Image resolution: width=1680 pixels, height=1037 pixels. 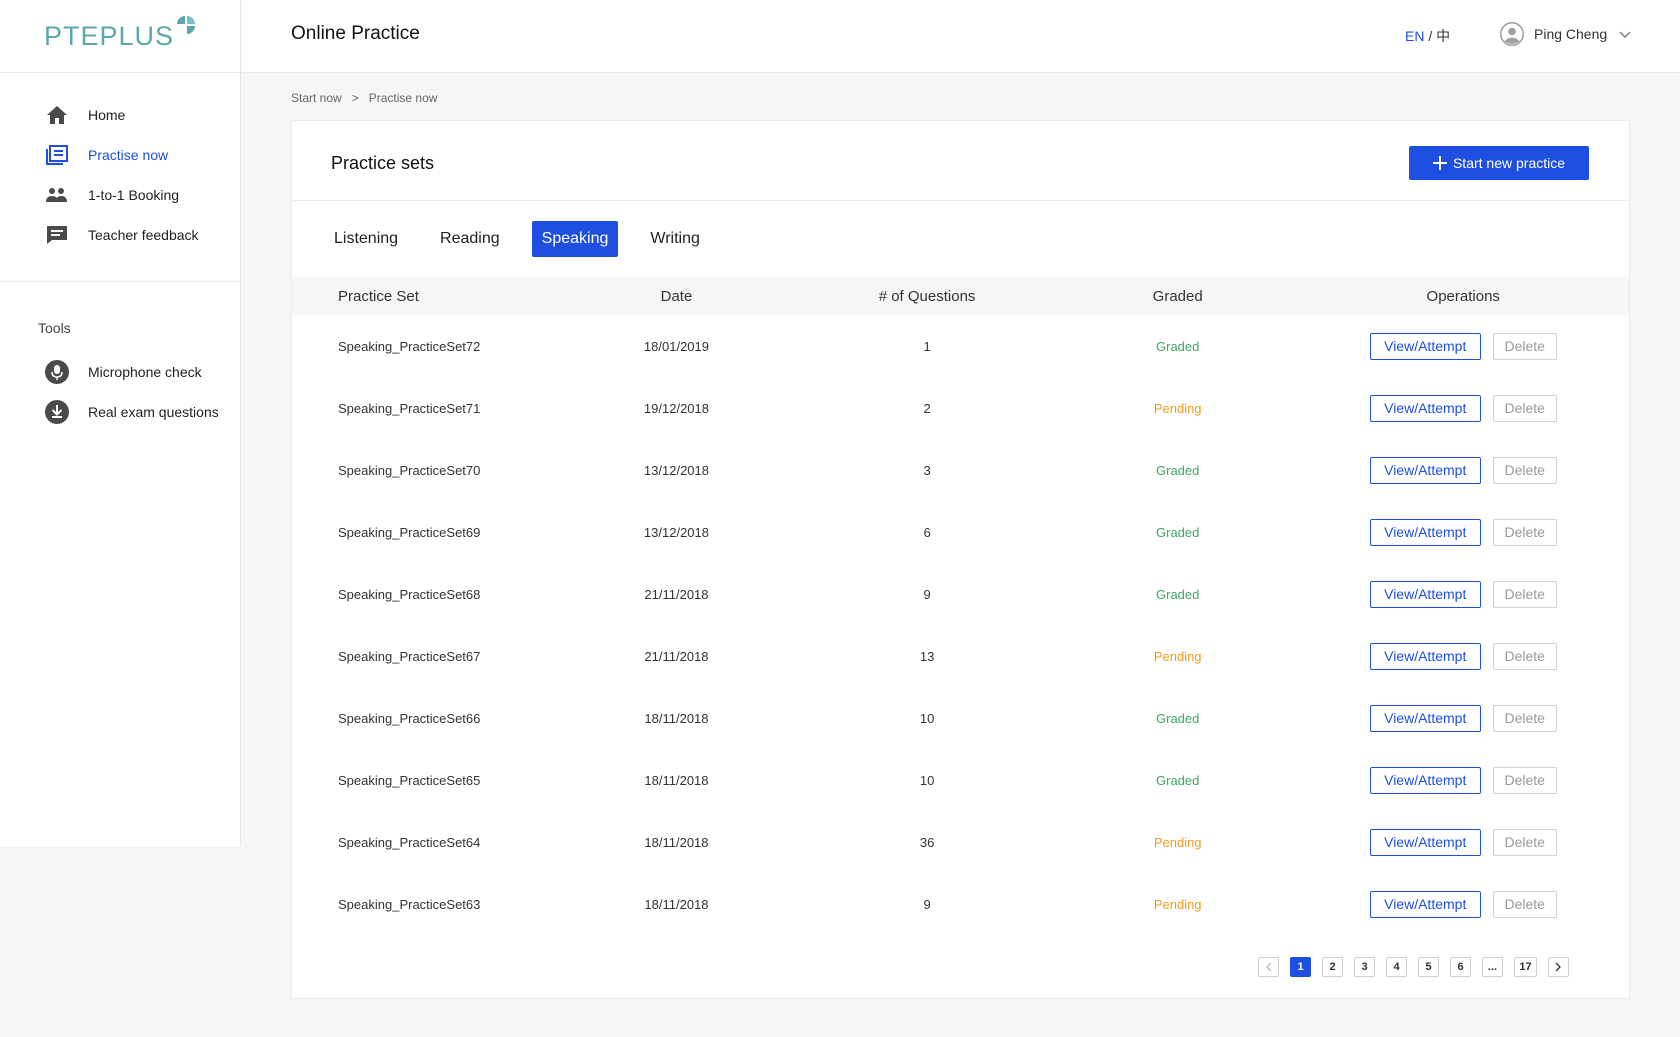 I want to click on user-menu: Ping Cheng, so click(x=1565, y=34).